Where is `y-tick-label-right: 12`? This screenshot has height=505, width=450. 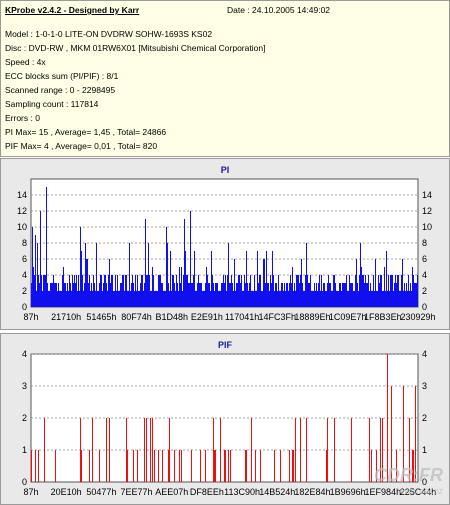
y-tick-label-right: 12 is located at coordinates (427, 211).